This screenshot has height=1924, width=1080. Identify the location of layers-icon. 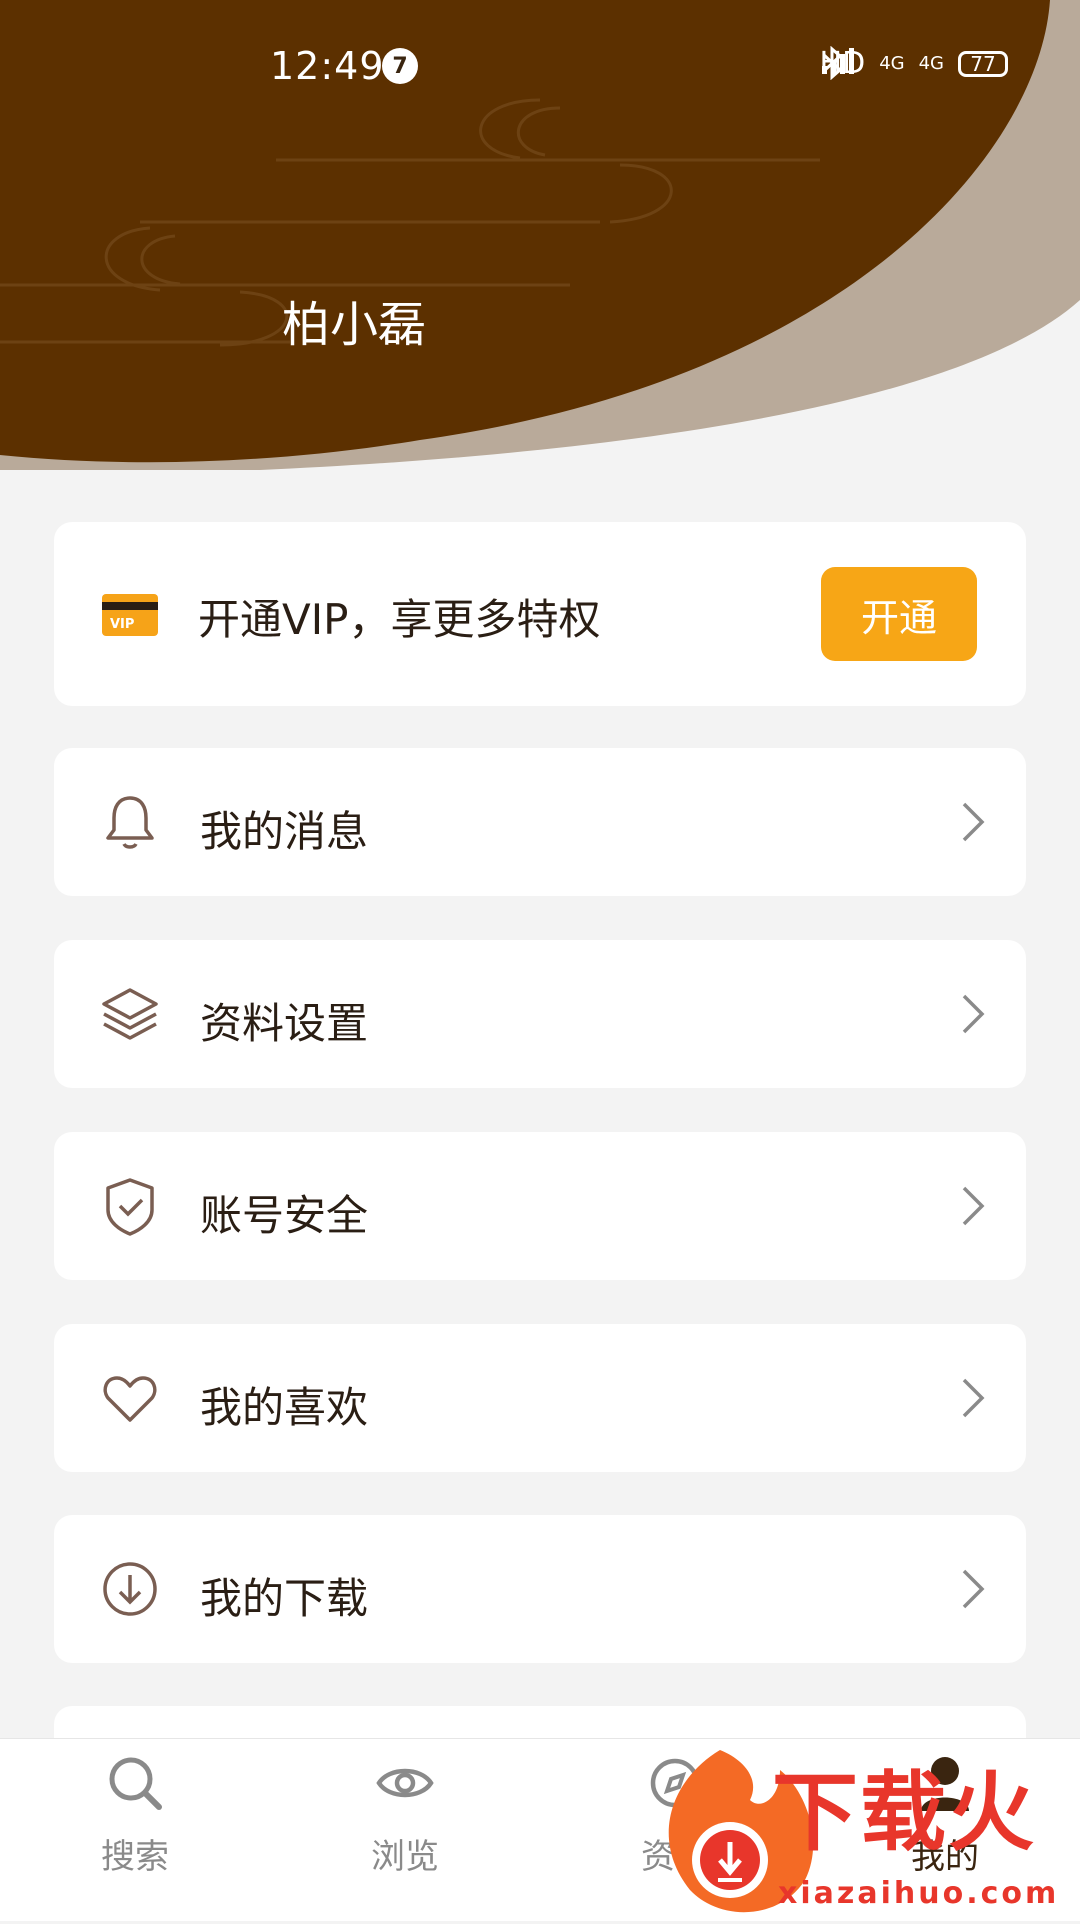
(130, 1014).